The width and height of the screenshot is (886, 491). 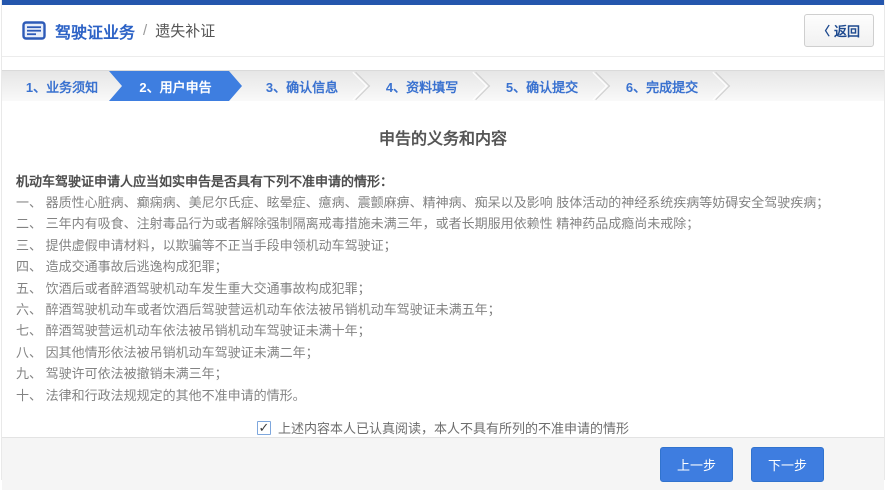 What do you see at coordinates (206, 245) in the screenshot?
I see `declaration-item: 三、 提供虚假申请材料，以欺骗等不正当手段申领机动车驾驶证；` at bounding box center [206, 245].